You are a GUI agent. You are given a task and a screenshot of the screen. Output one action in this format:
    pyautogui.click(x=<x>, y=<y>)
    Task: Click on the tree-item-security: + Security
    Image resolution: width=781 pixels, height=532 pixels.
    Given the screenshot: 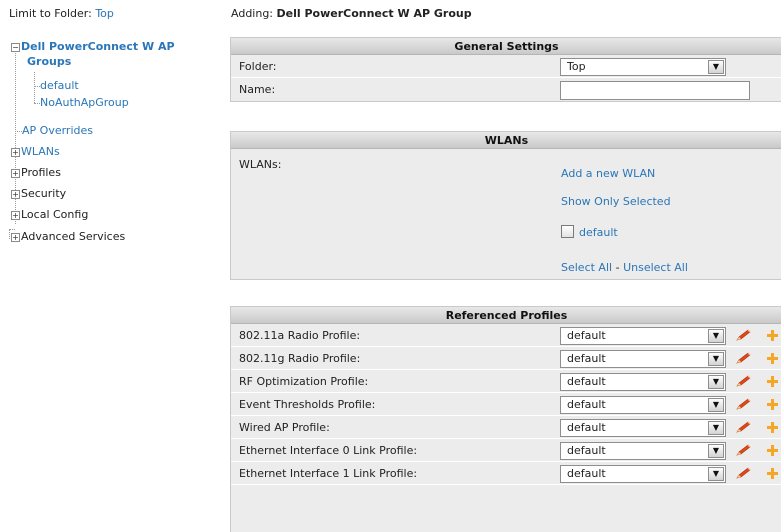 What is the action you would take?
    pyautogui.click(x=38, y=194)
    